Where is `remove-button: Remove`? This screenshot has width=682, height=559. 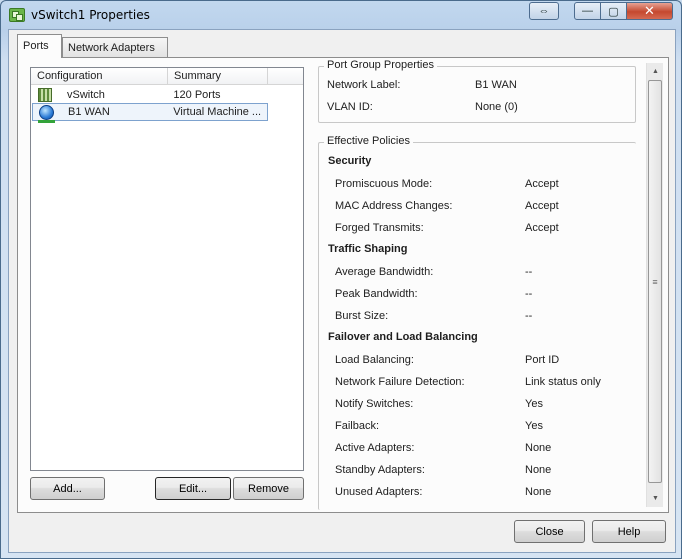 remove-button: Remove is located at coordinates (268, 488).